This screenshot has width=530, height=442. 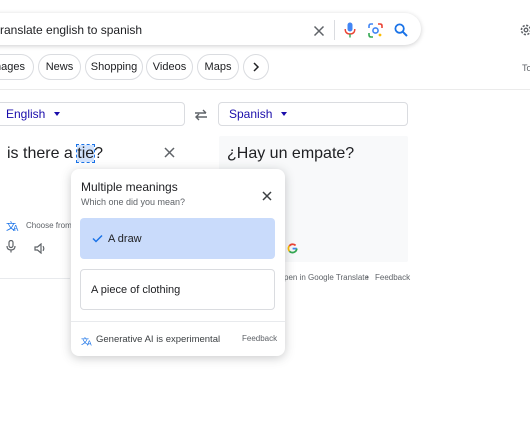 I want to click on clear-source-icon, so click(x=169, y=154).